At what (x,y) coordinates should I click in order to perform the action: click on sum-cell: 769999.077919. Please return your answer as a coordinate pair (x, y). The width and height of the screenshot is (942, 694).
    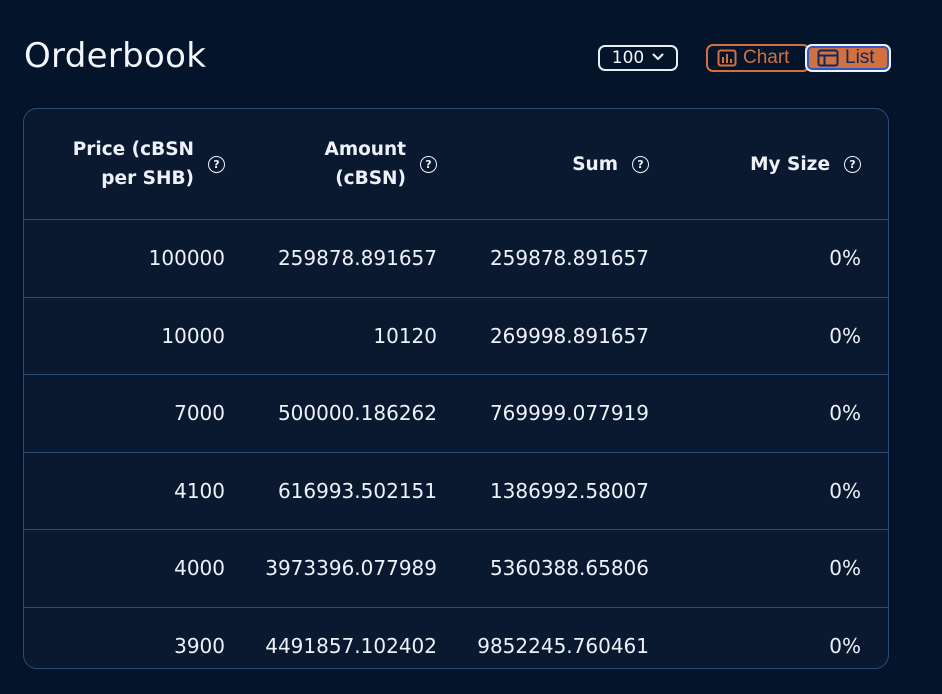
    Looking at the image, I should click on (569, 413).